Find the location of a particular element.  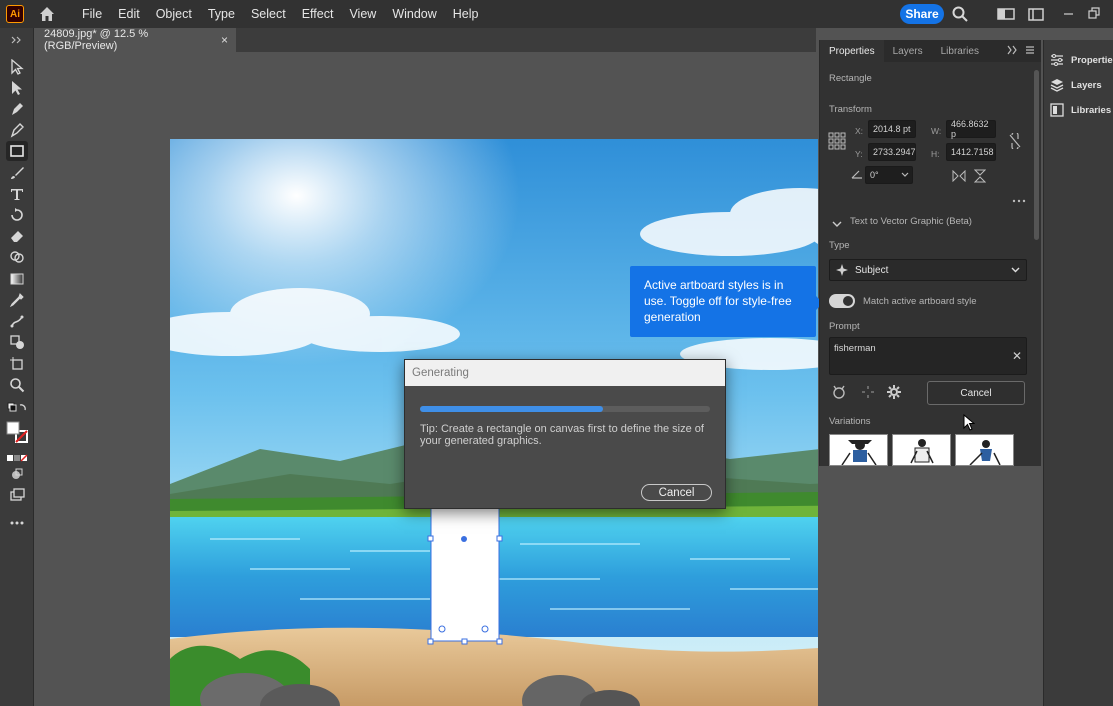

share-button: Share is located at coordinates (922, 14).